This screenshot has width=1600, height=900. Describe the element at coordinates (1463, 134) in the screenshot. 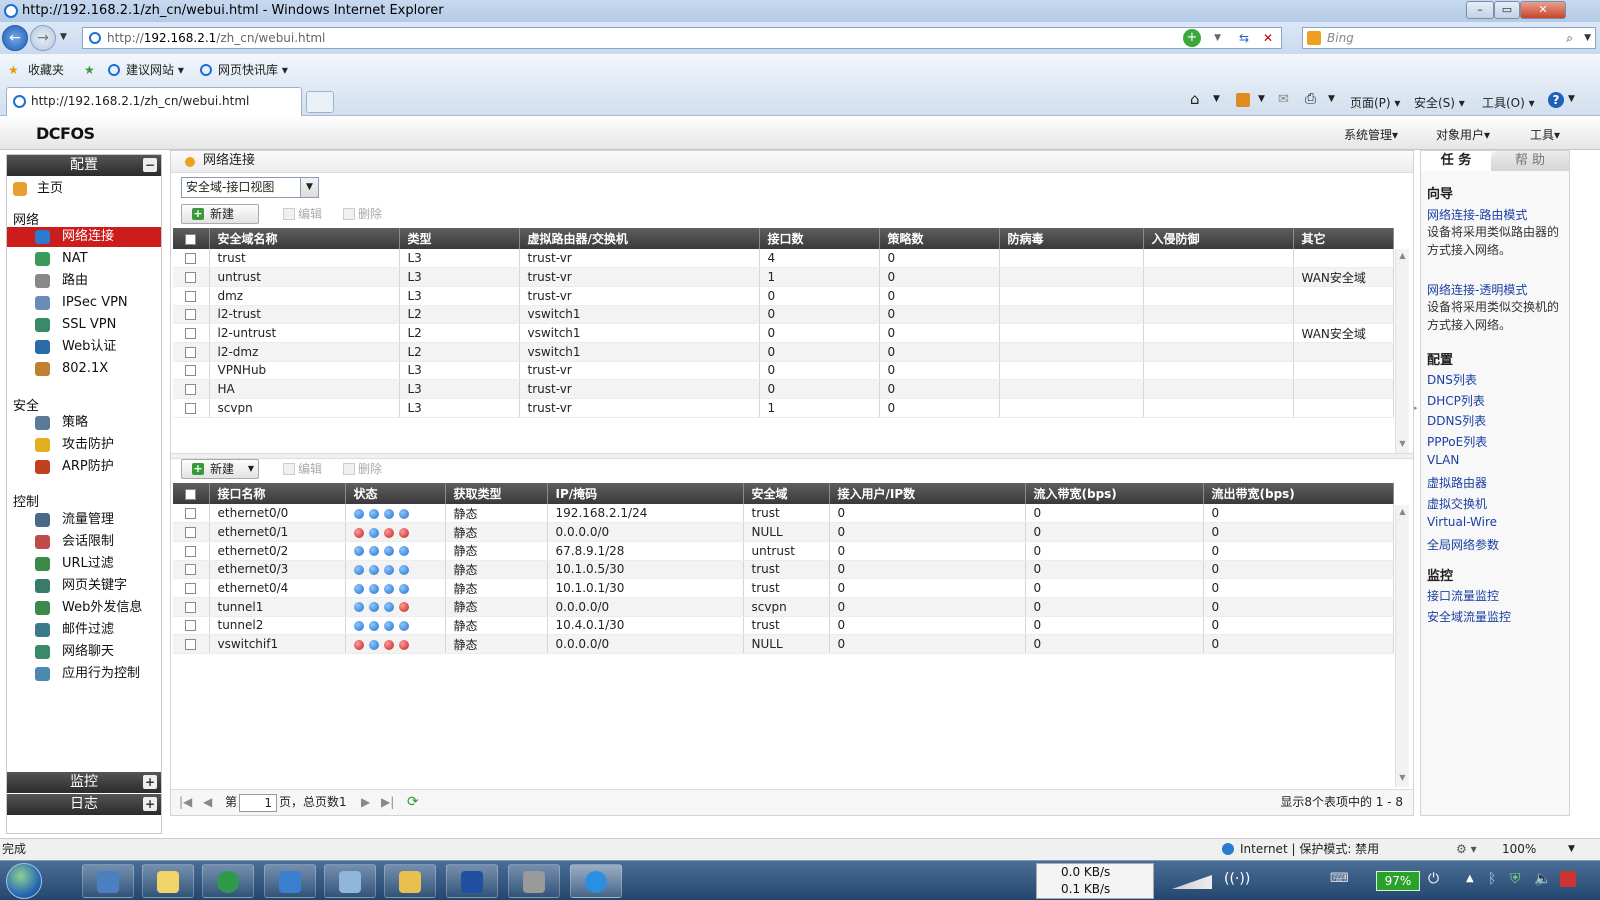

I see `object-users-menu: 对象用户▾` at that location.